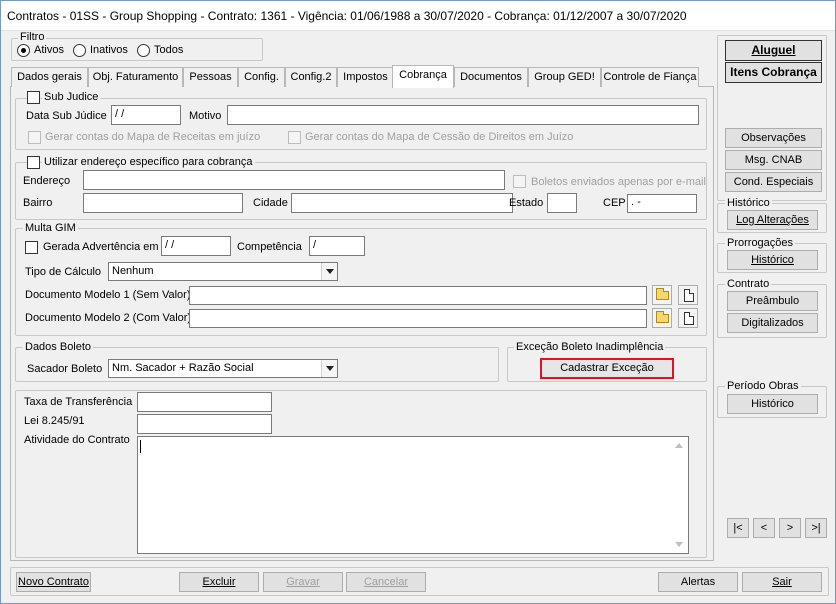 The image size is (836, 604). What do you see at coordinates (782, 582) in the screenshot?
I see `sair-button: Sair` at bounding box center [782, 582].